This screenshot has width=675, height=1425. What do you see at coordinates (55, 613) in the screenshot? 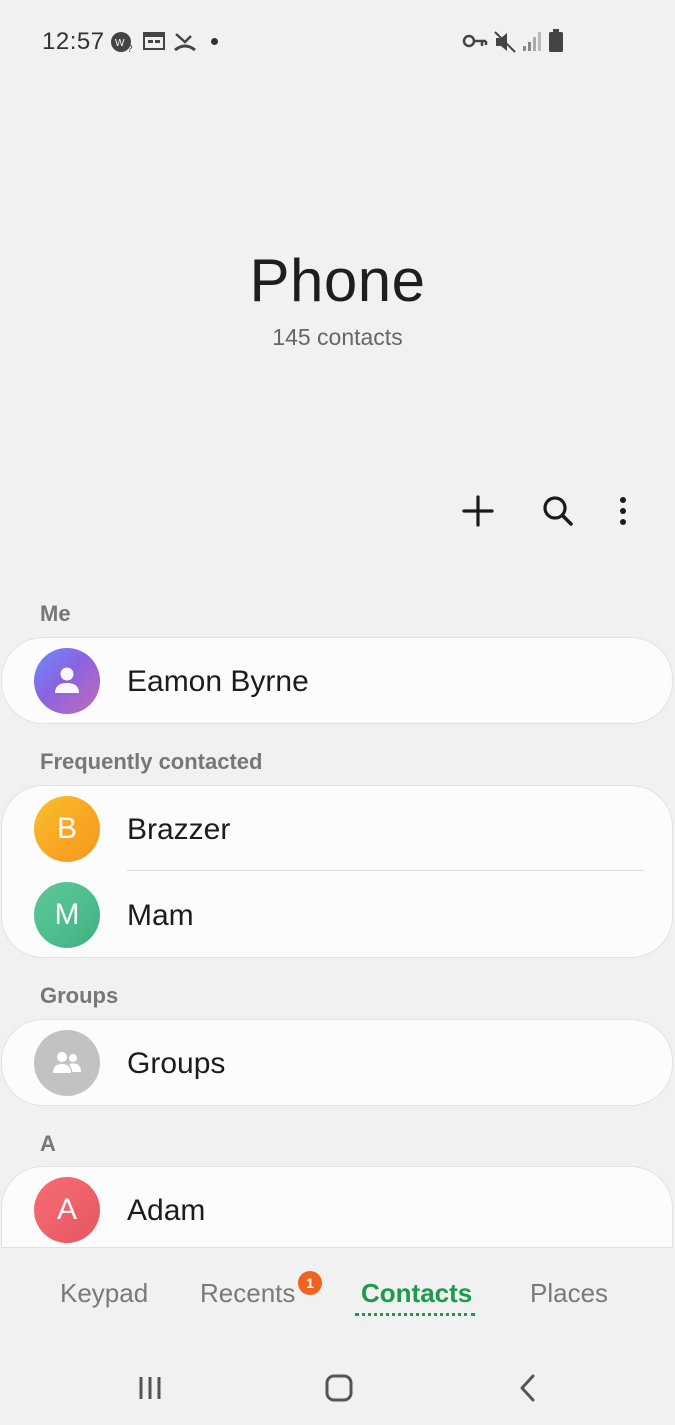
I see `section-label-me: Me` at bounding box center [55, 613].